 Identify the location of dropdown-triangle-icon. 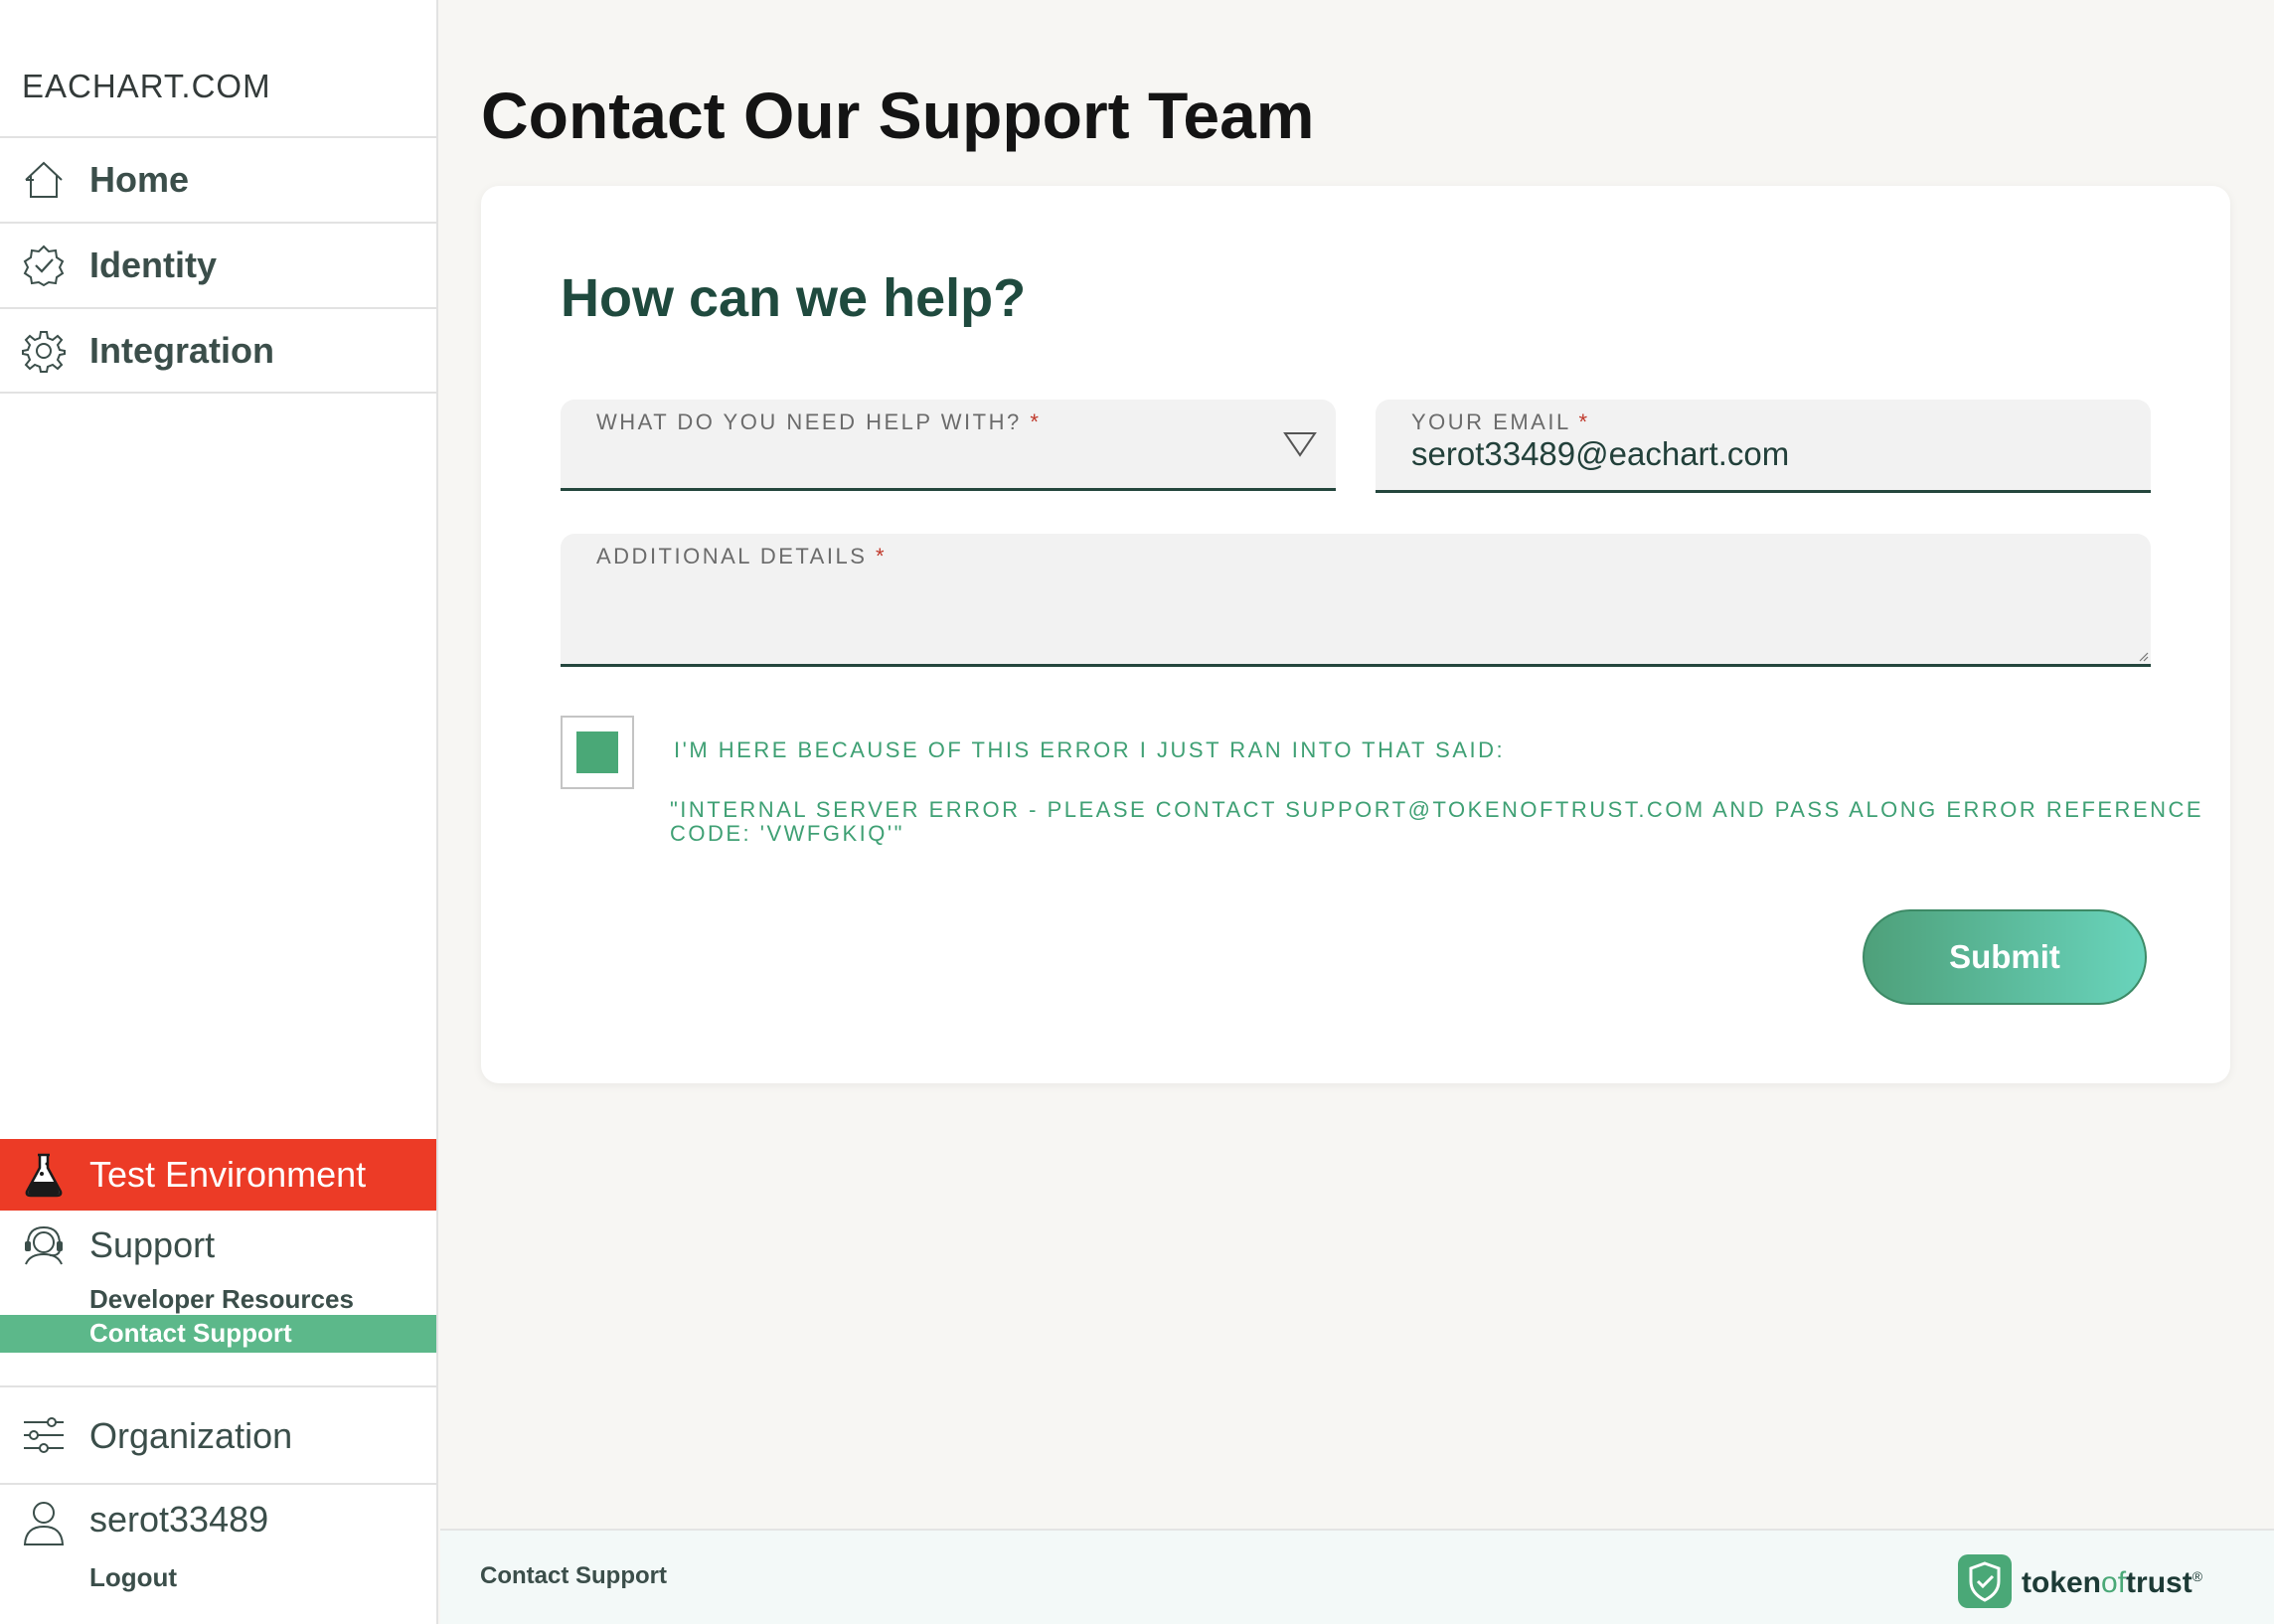
(1300, 444).